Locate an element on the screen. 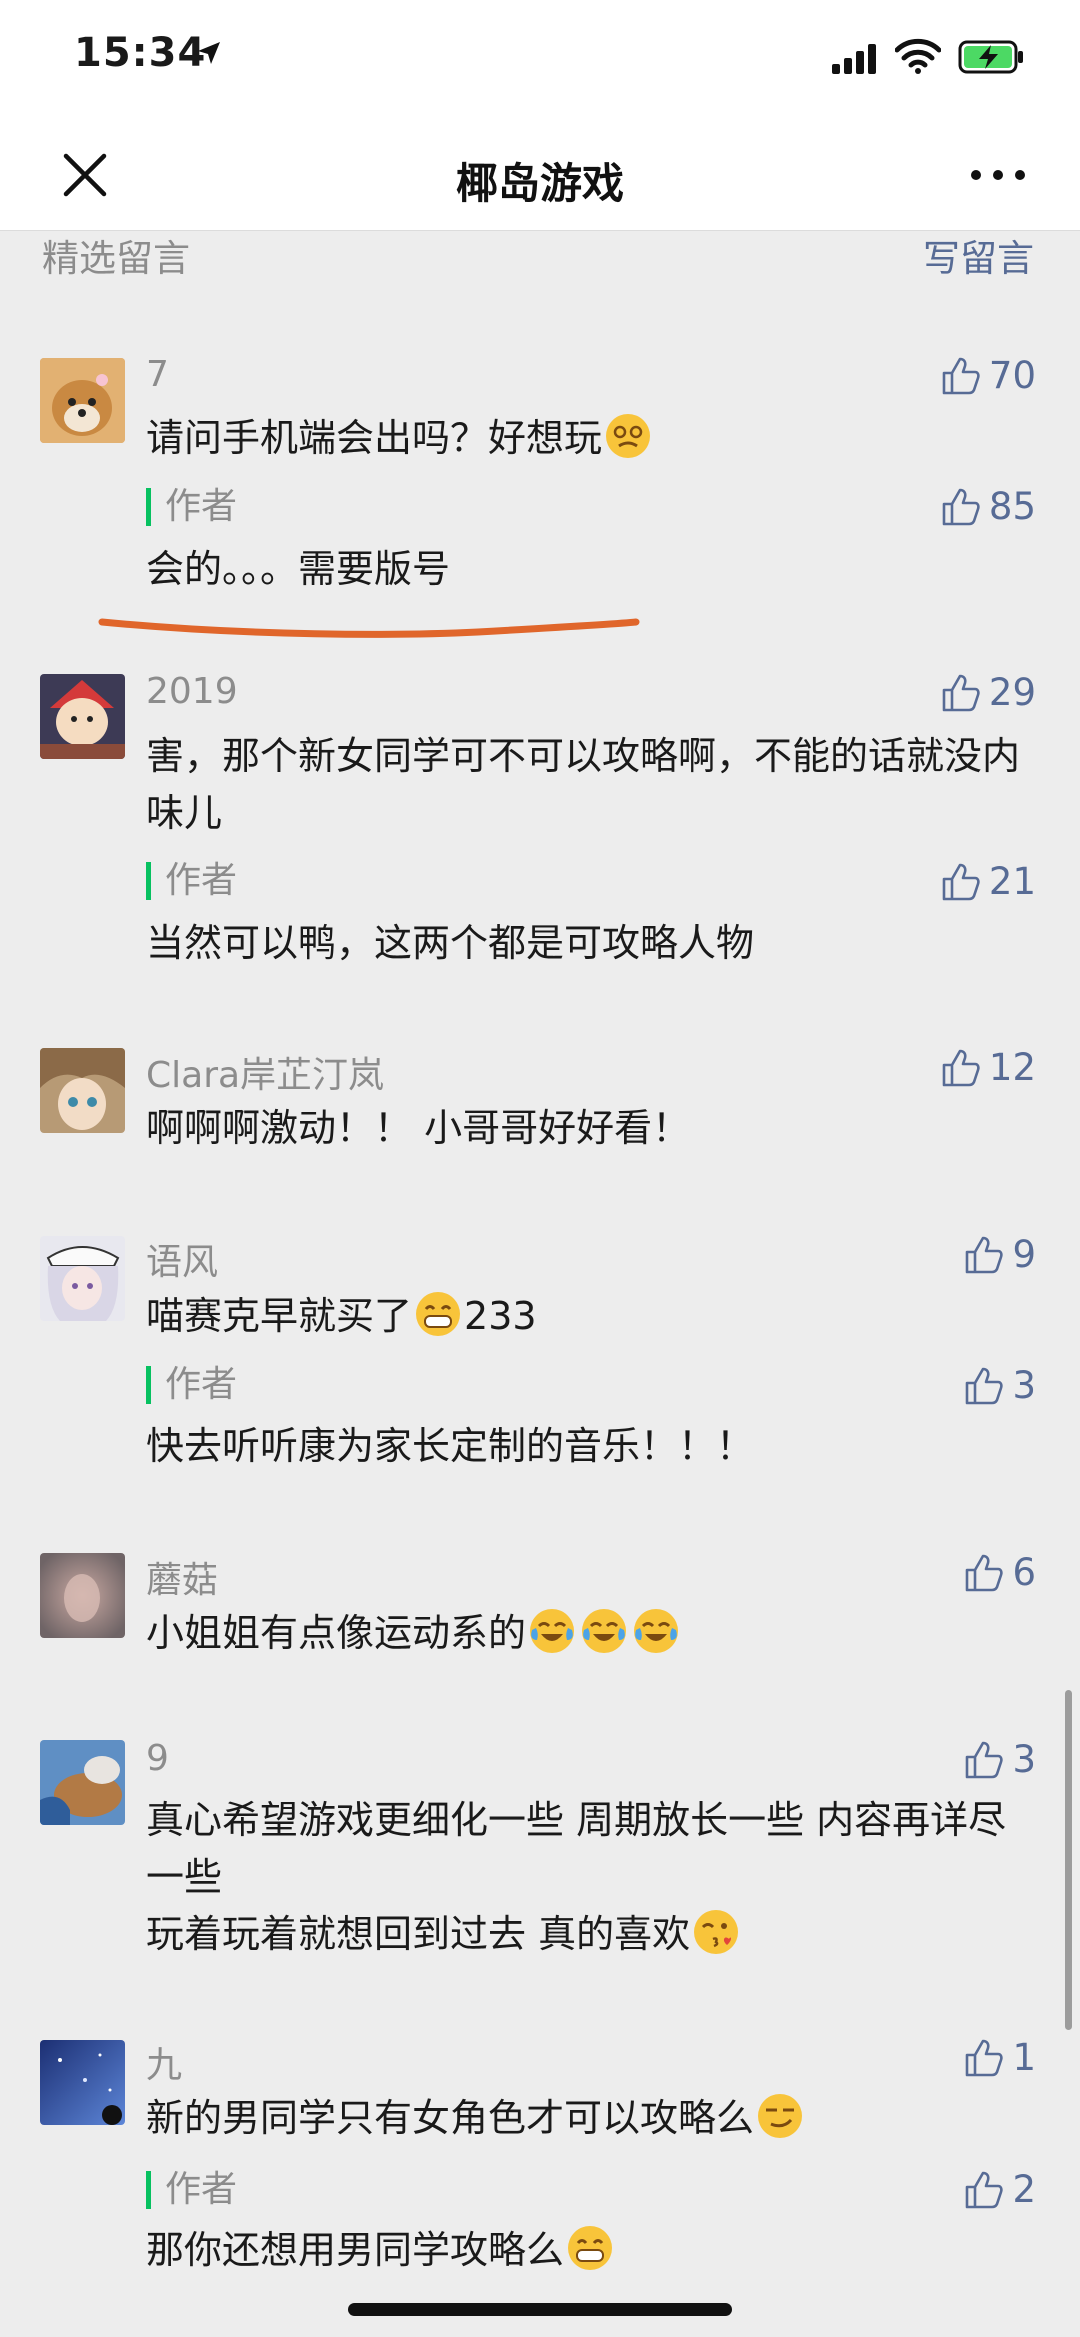 Image resolution: width=1080 pixels, height=2337 pixels. like-count: 29 is located at coordinates (1012, 692).